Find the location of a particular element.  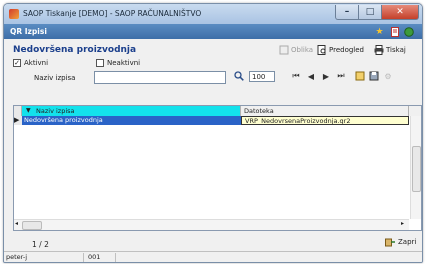

star-icon: ★ is located at coordinates (379, 31).